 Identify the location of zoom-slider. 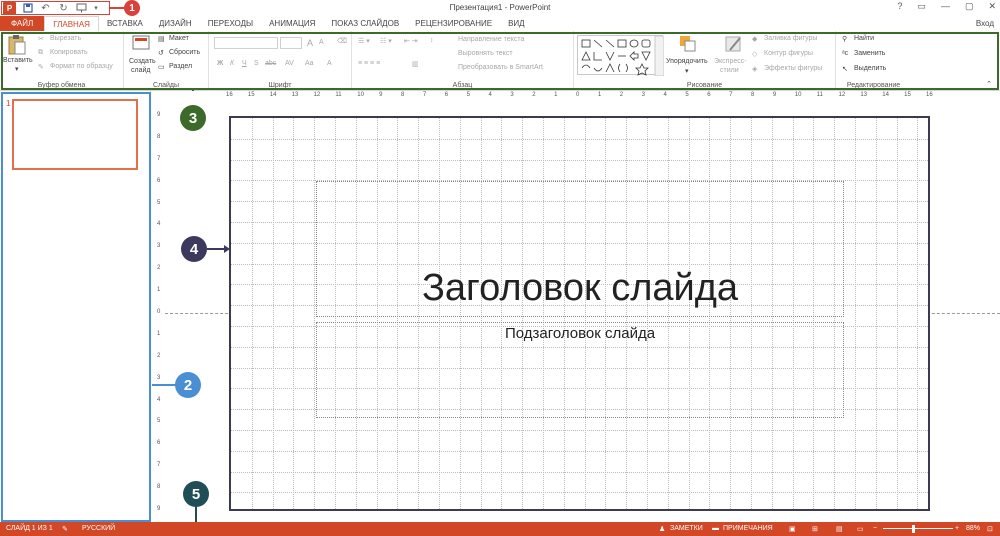
(918, 528).